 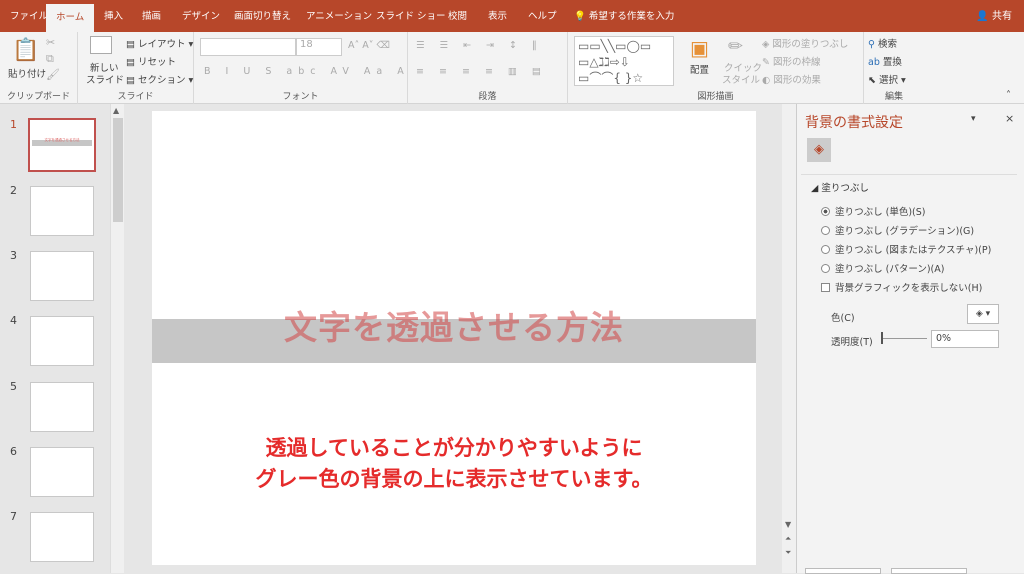 What do you see at coordinates (62, 145) in the screenshot?
I see `slide-thumbnail-1: 文字を透過させる方法` at bounding box center [62, 145].